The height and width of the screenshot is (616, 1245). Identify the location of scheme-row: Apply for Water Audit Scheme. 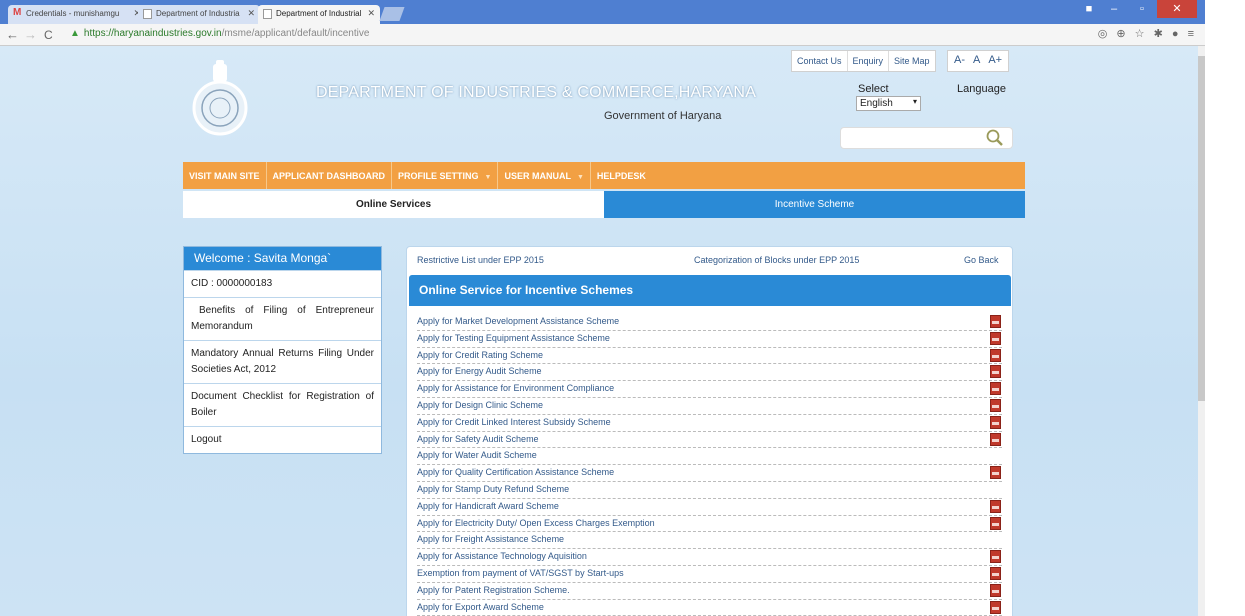
(709, 457).